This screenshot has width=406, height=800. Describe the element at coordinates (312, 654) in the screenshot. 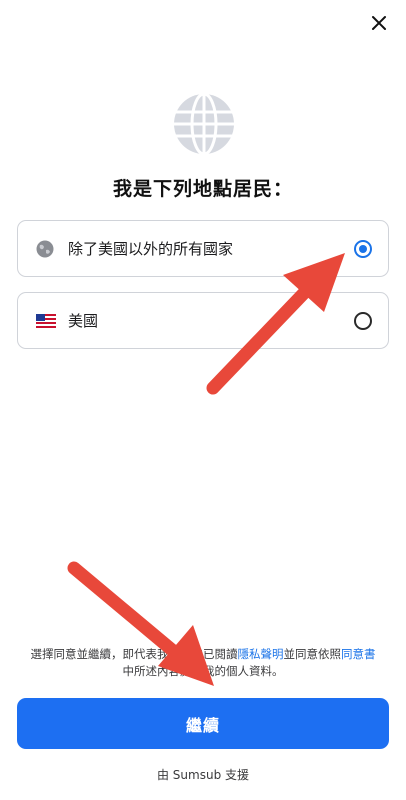

I see `consent-middle: 並同意依照` at that location.